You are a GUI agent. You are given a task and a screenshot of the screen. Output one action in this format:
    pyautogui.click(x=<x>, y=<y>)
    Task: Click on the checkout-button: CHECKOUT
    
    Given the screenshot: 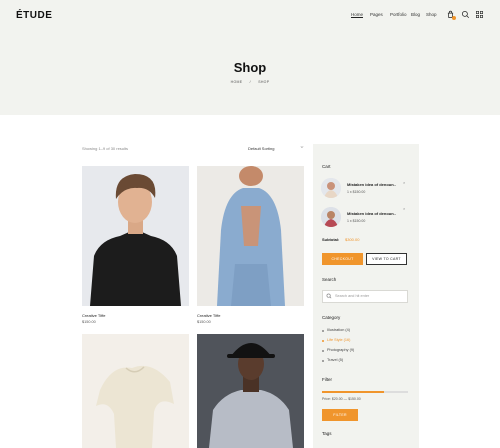 What is the action you would take?
    pyautogui.click(x=342, y=259)
    